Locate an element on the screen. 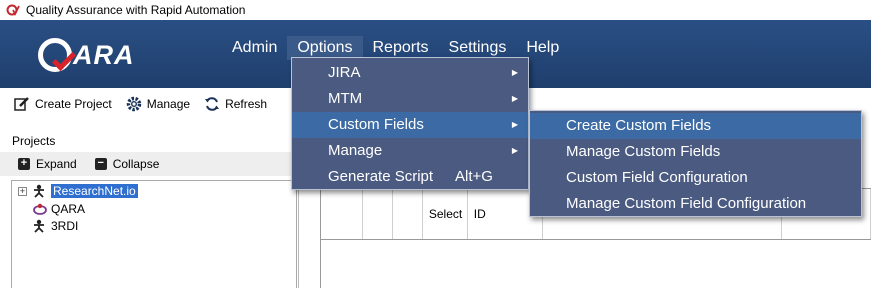 The height and width of the screenshot is (288, 871). menu-item-mtm: MTM ▶ is located at coordinates (410, 99).